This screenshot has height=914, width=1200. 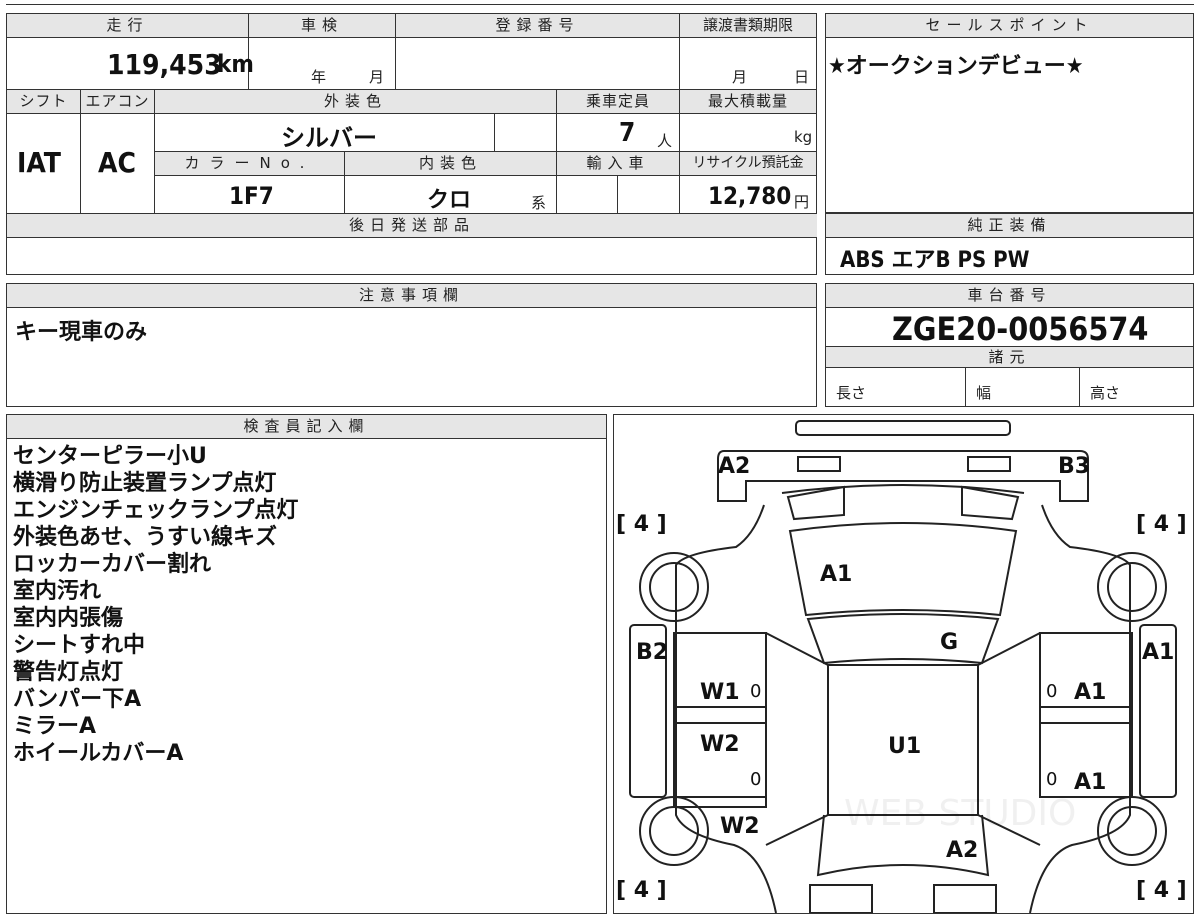 What do you see at coordinates (412, 256) in the screenshot?
I see `later-parts-cell` at bounding box center [412, 256].